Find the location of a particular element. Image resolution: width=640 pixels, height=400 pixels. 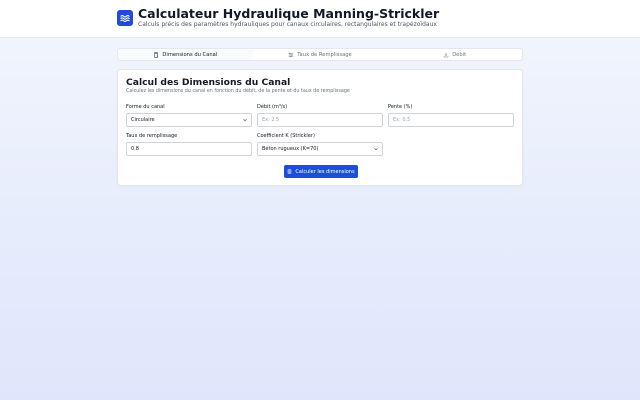

strickler-label: Coefficient K (Strickler) is located at coordinates (286, 136).